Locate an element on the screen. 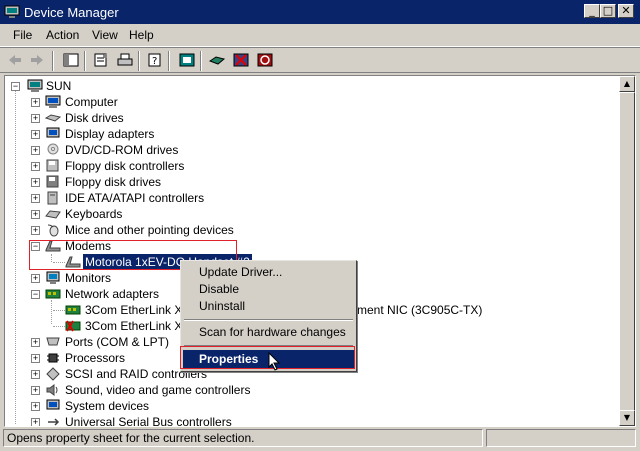 This screenshot has width=640, height=451. disable-icon is located at coordinates (265, 60).